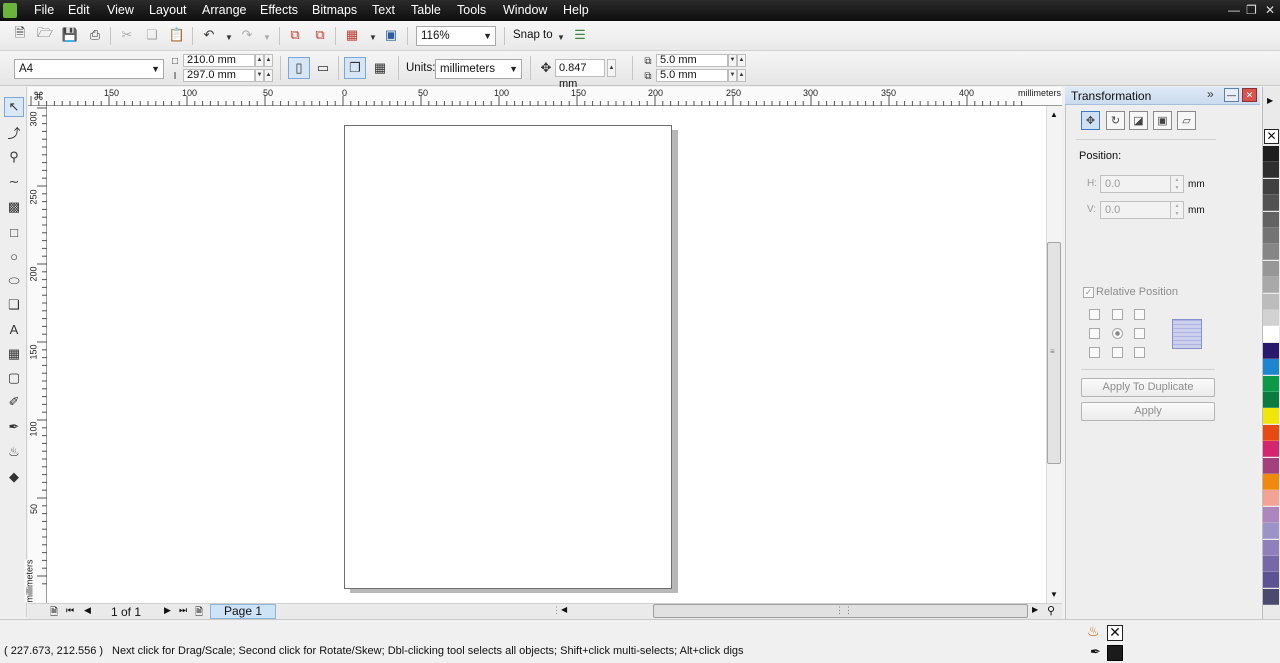  I want to click on skew-mode-icon: ▱, so click(1186, 120).